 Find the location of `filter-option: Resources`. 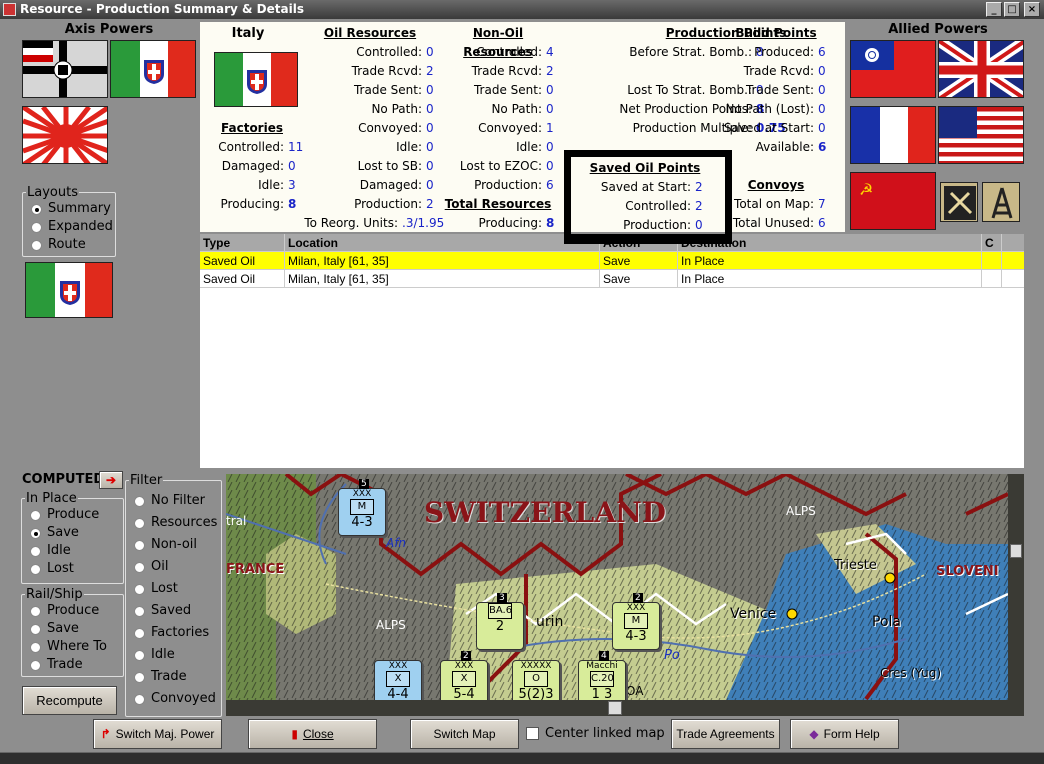

filter-option: Resources is located at coordinates (173, 523).